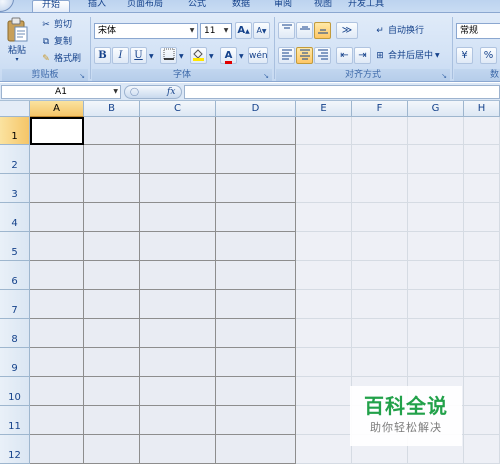  Describe the element at coordinates (153, 92) in the screenshot. I see `insert-function-button: ◯ fx` at that location.